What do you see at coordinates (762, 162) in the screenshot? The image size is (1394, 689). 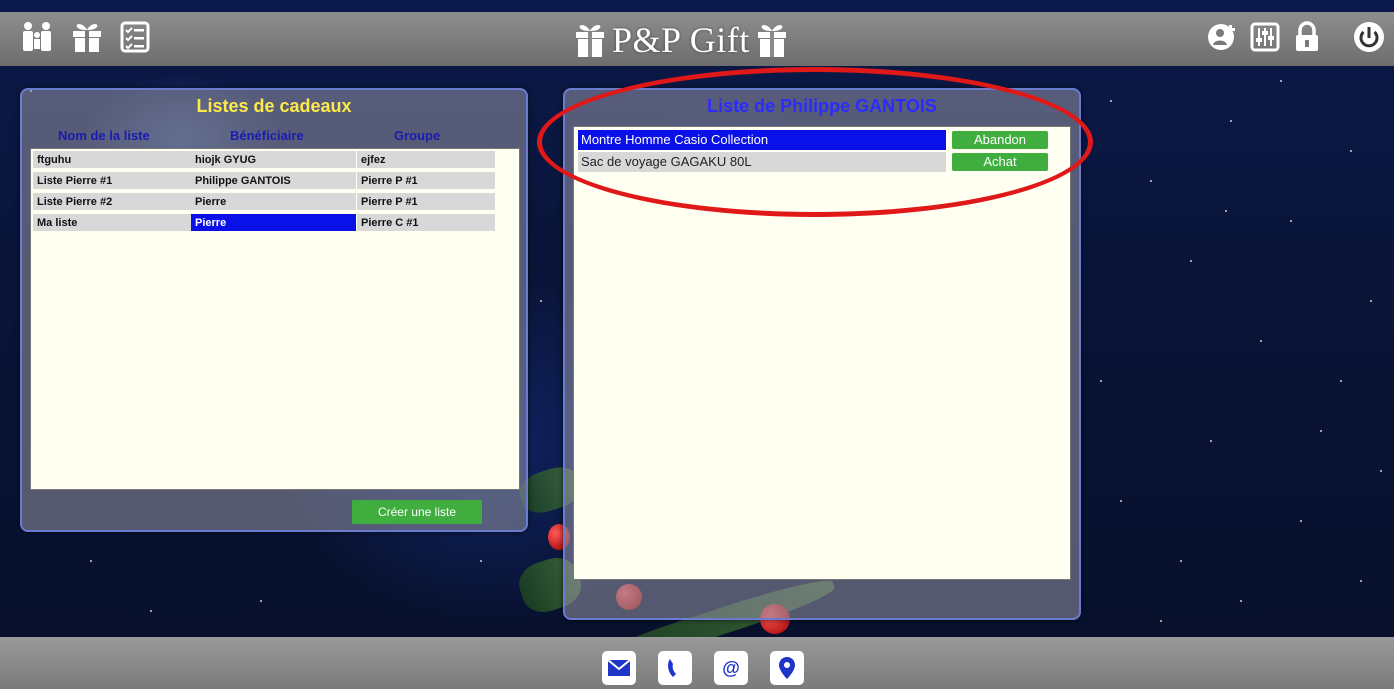 I see `gift-name: Sac de voyage GAGAKU 80L` at bounding box center [762, 162].